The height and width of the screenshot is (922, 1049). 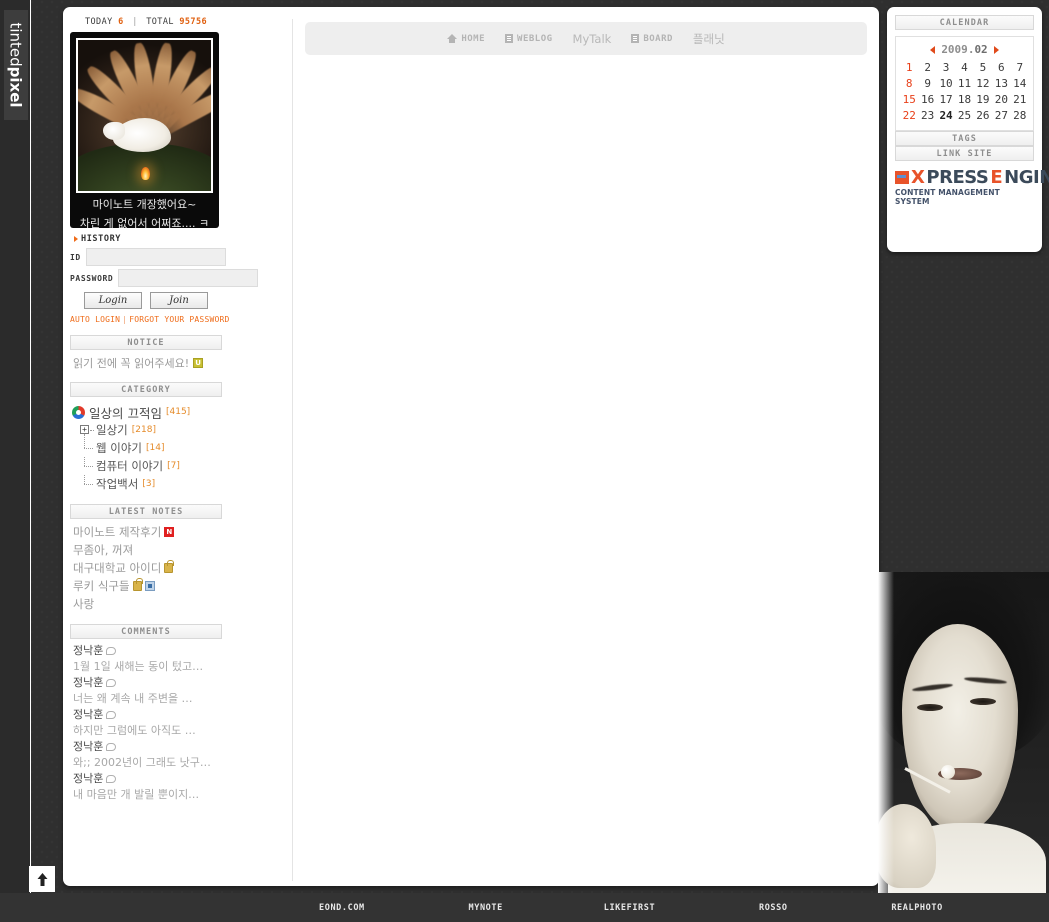 What do you see at coordinates (946, 83) in the screenshot?
I see `calendar-day: 10` at bounding box center [946, 83].